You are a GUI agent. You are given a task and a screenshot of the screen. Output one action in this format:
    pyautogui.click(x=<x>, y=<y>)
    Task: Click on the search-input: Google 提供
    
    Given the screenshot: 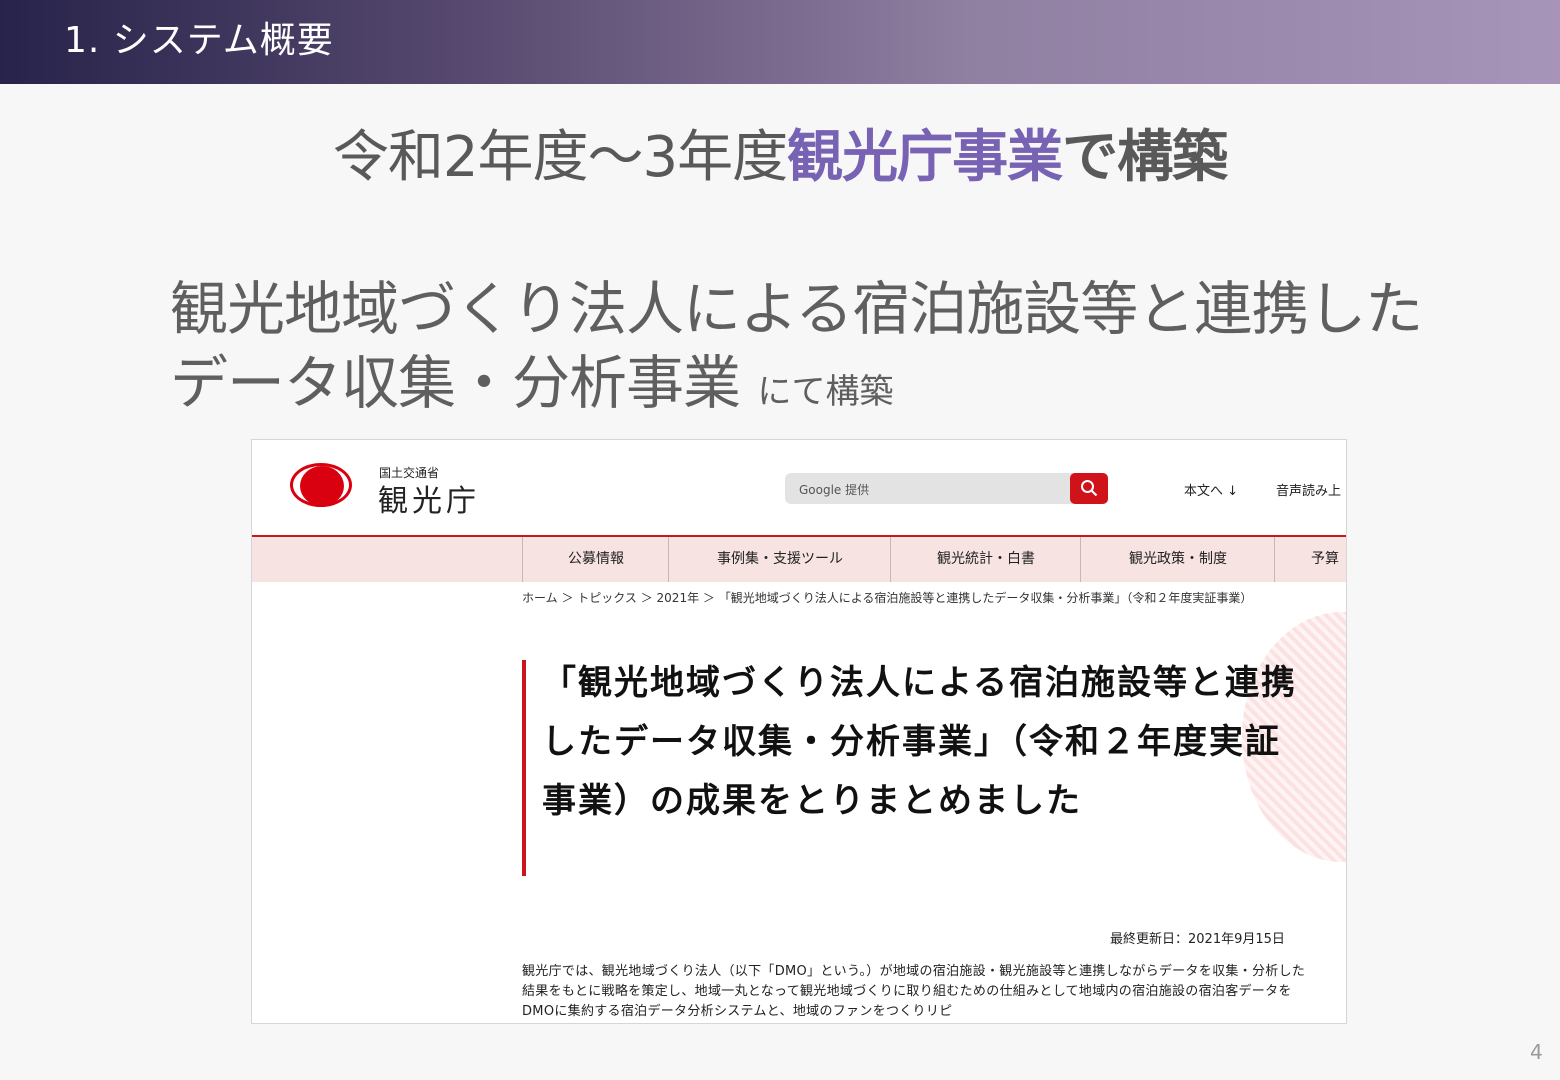 What is the action you would take?
    pyautogui.click(x=930, y=488)
    